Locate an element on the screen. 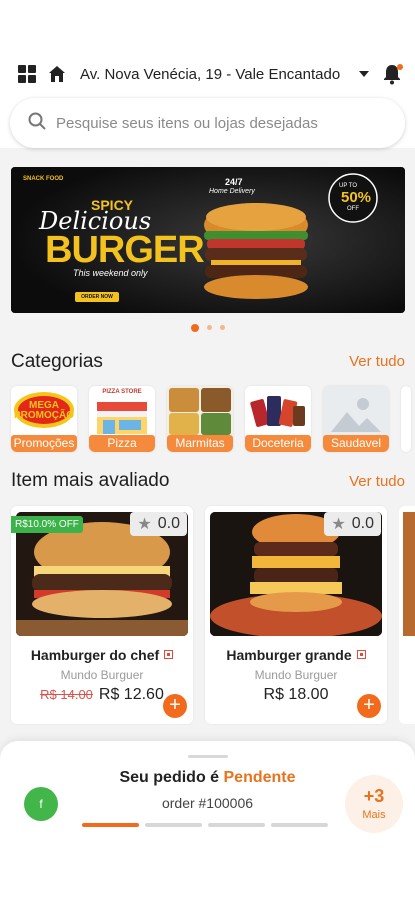 The height and width of the screenshot is (900, 415). order-status-prefix: Seu pedido é is located at coordinates (171, 777).